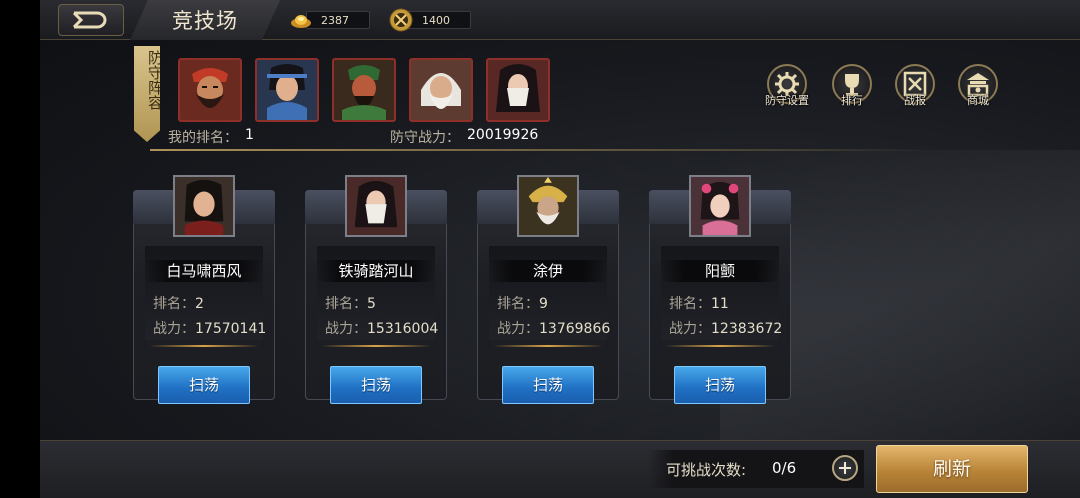 Image resolution: width=1080 pixels, height=498 pixels. What do you see at coordinates (301, 21) in the screenshot?
I see `gold-ingot-icon` at bounding box center [301, 21].